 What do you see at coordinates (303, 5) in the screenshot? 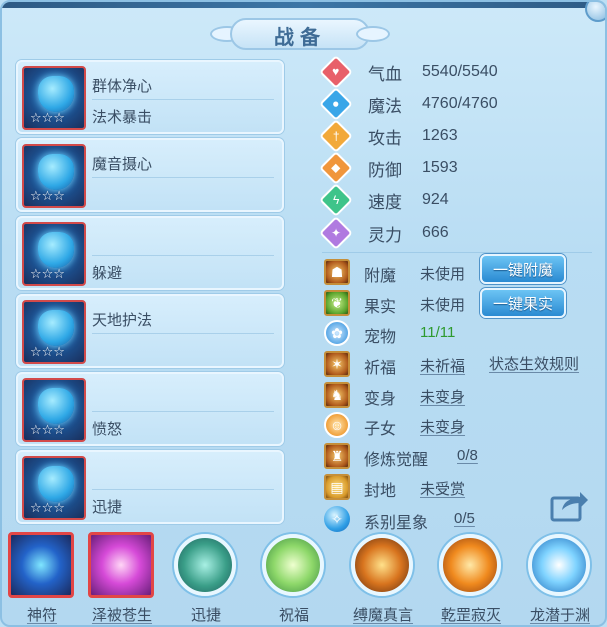
I see `top-border` at bounding box center [303, 5].